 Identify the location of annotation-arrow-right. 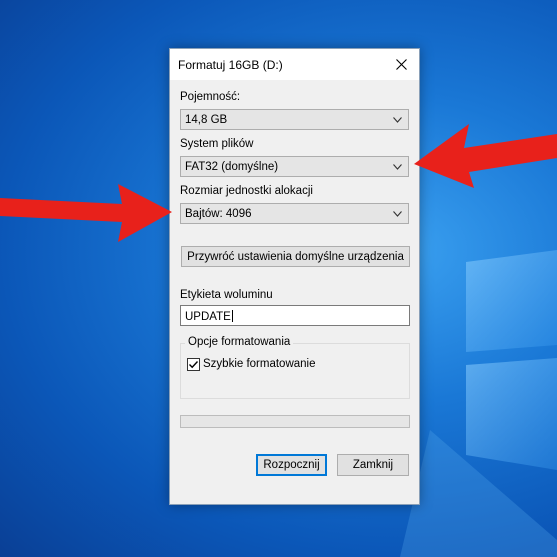
(485, 156).